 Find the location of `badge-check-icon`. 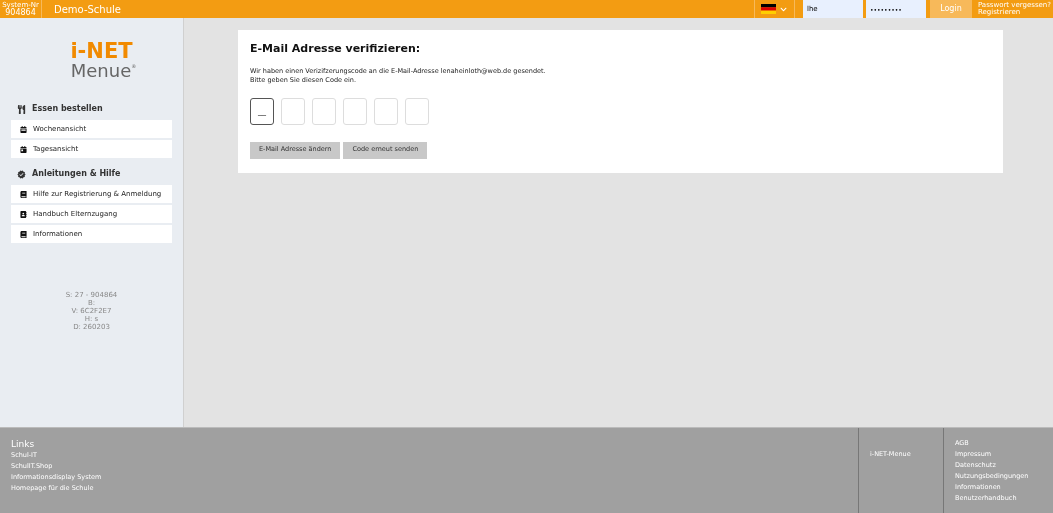

badge-check-icon is located at coordinates (21, 174).